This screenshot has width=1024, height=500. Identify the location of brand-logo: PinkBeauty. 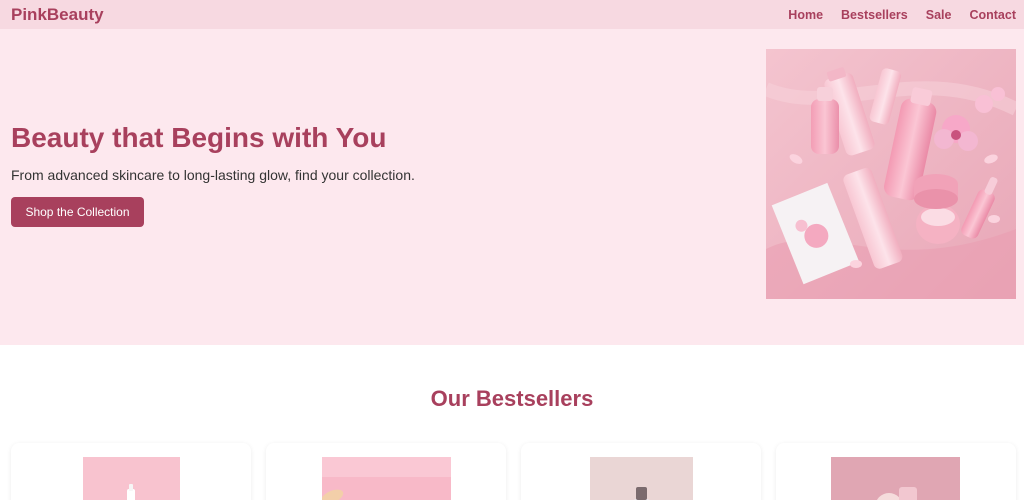
(57, 15).